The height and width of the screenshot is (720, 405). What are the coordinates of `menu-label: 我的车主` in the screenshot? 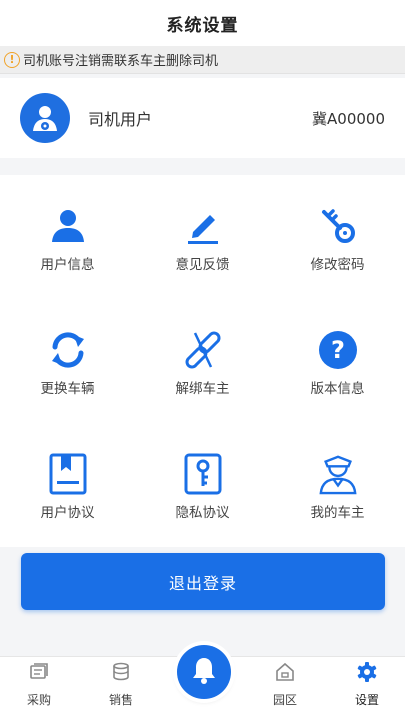 It's located at (337, 513).